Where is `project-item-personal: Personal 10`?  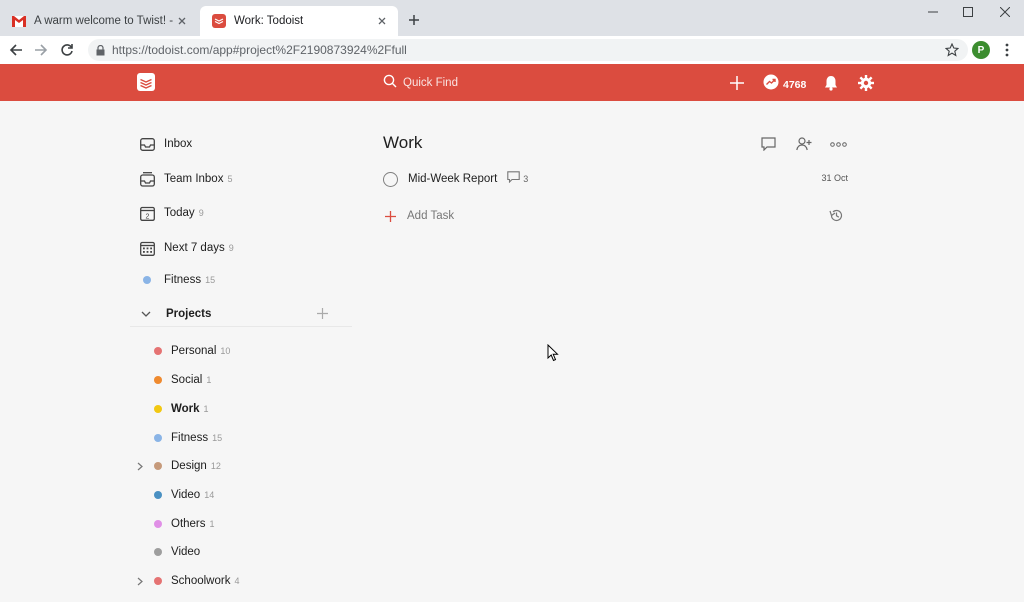 project-item-personal: Personal 10 is located at coordinates (180, 351).